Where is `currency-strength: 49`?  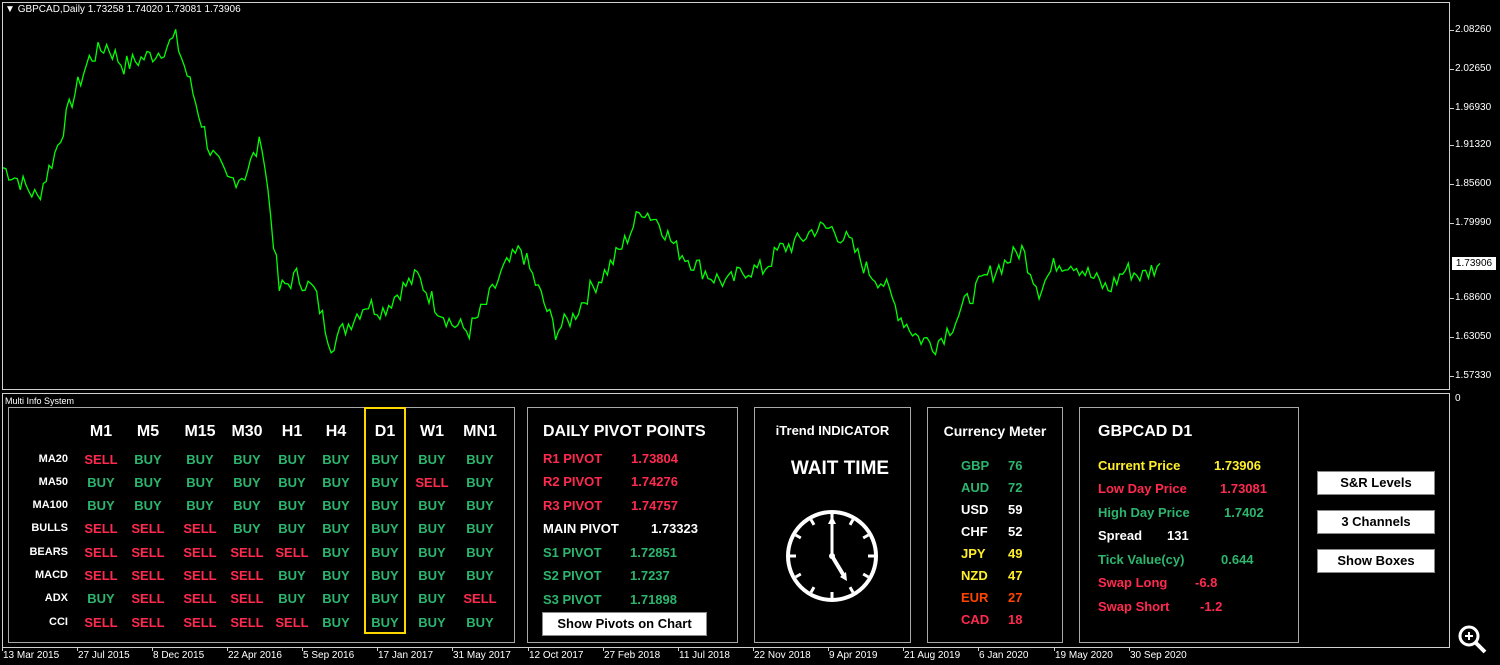 currency-strength: 49 is located at coordinates (1015, 553).